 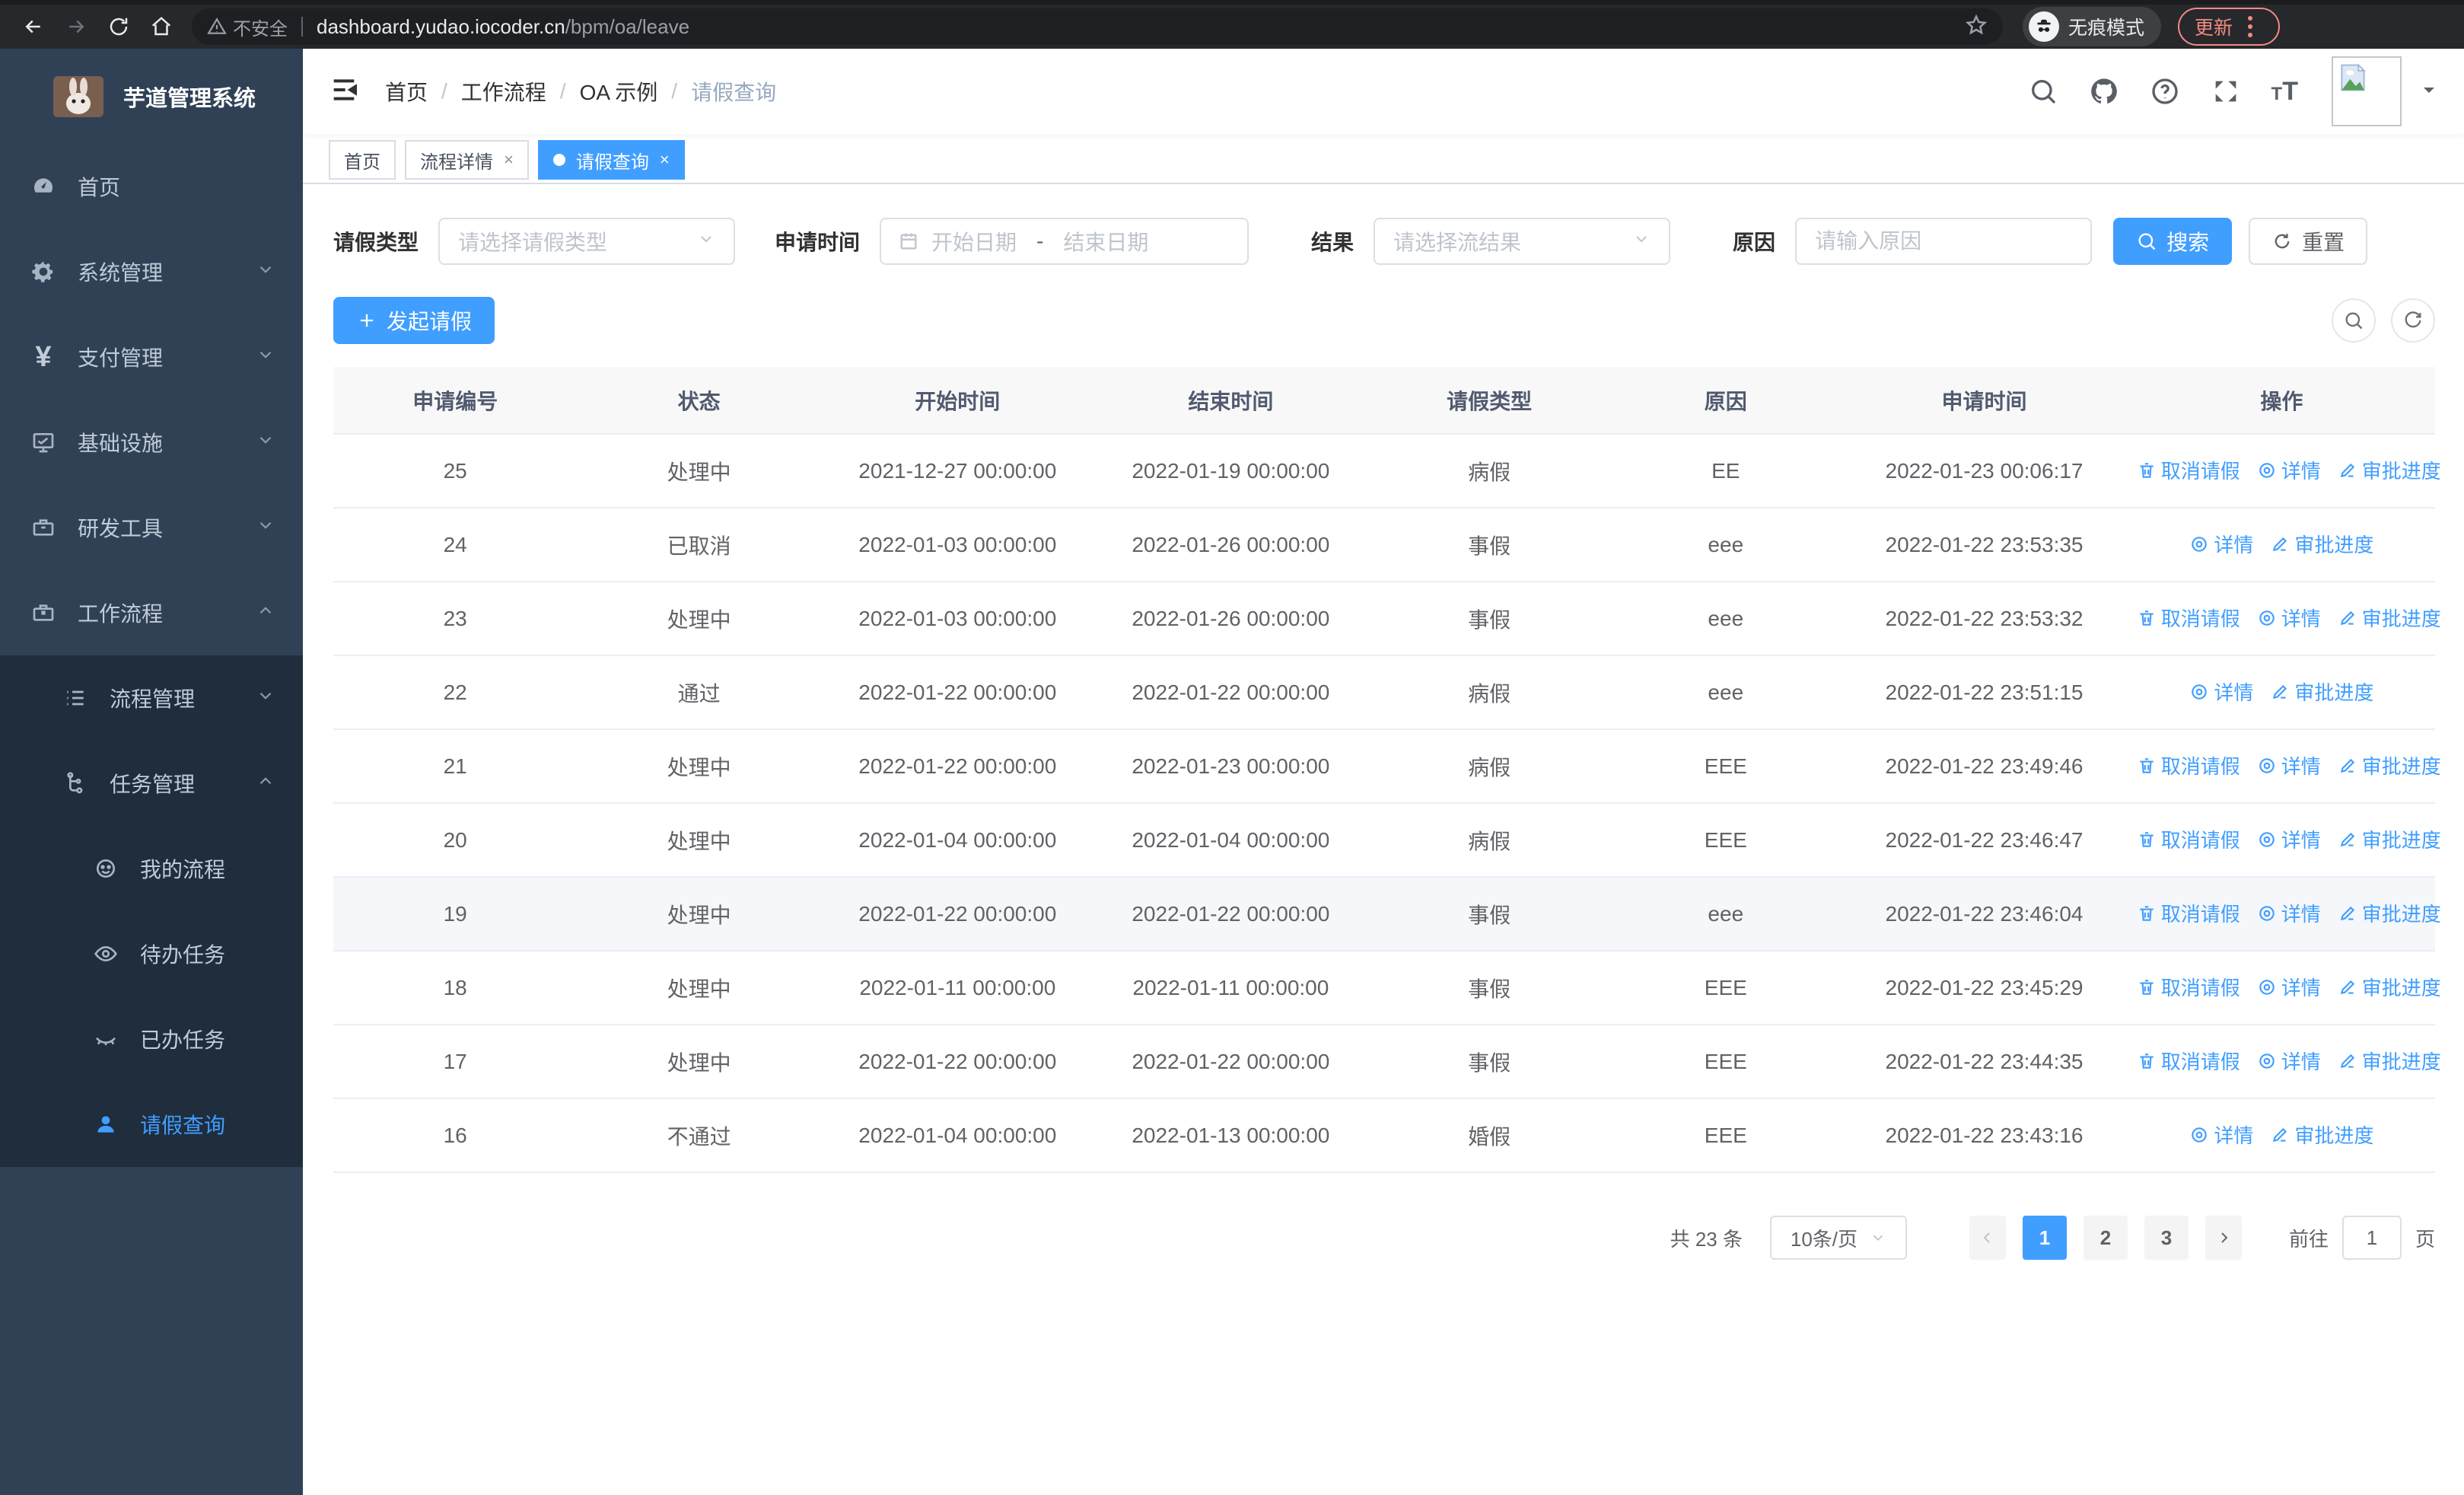 What do you see at coordinates (151, 1124) in the screenshot?
I see `sidebar-item-leave-query: 请假查询` at bounding box center [151, 1124].